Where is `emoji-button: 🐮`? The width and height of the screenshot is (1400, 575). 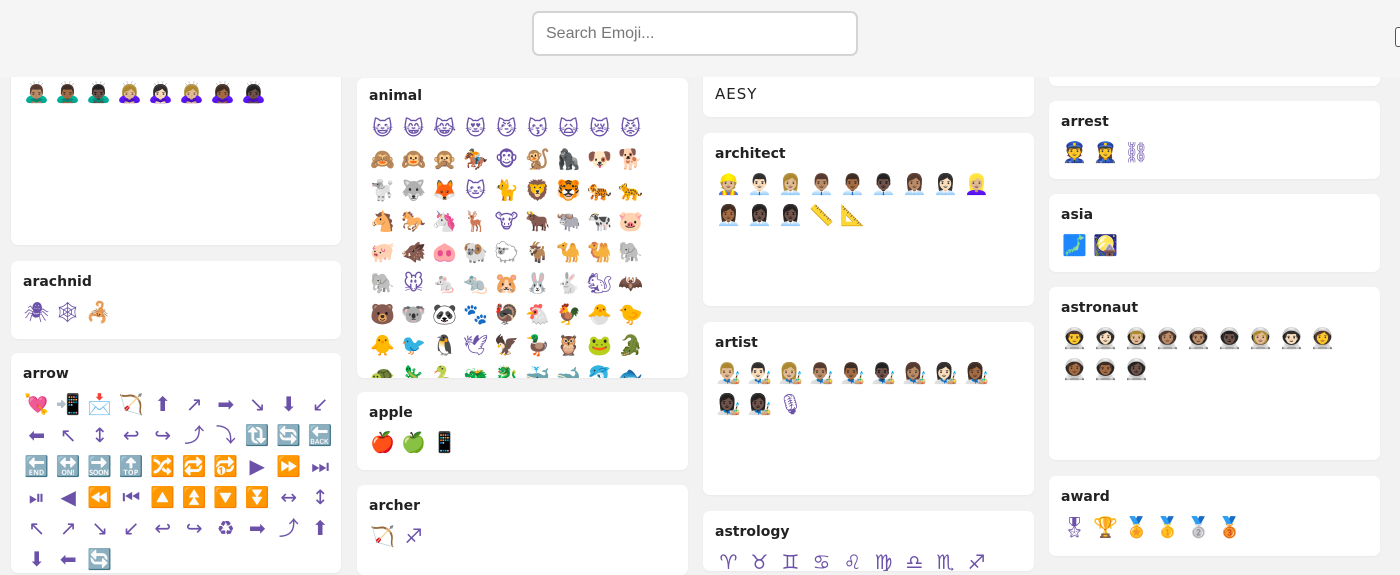 emoji-button: 🐮 is located at coordinates (506, 221).